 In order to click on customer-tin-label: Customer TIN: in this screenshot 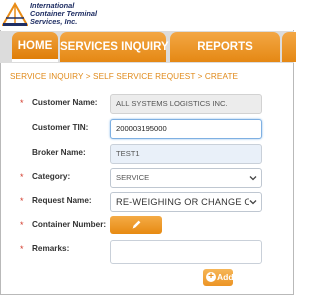, I will do `click(60, 127)`.